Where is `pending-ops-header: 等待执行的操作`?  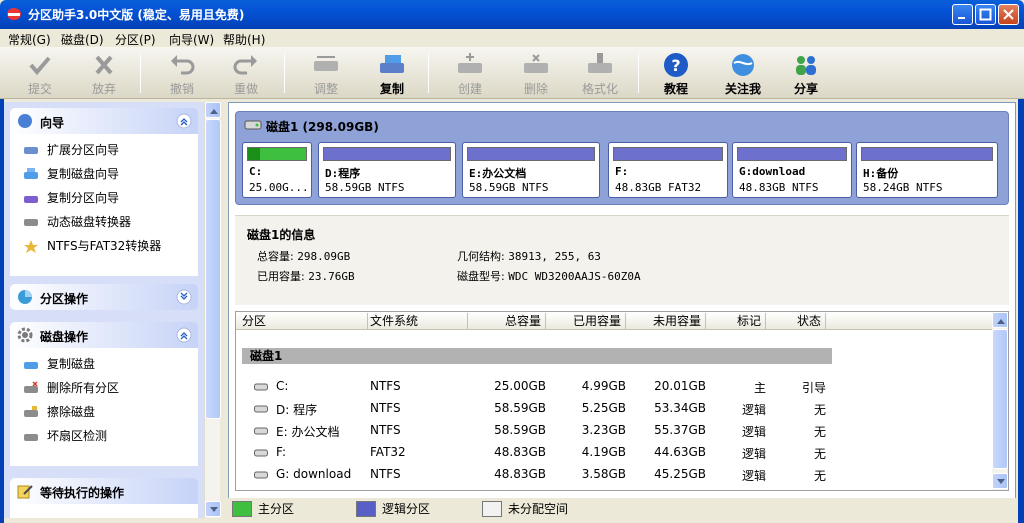
pending-ops-header: 等待执行的操作 is located at coordinates (104, 491).